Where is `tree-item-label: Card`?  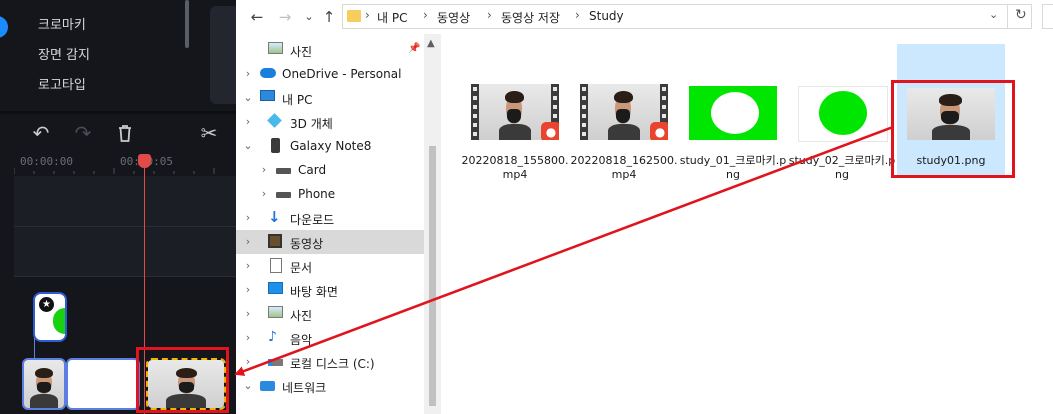 tree-item-label: Card is located at coordinates (312, 170).